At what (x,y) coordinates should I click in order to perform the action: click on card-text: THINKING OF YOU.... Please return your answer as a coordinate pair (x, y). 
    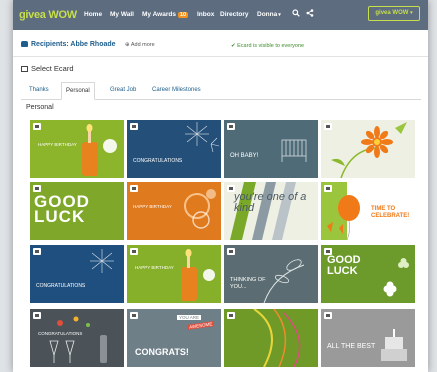
    Looking at the image, I should click on (248, 283).